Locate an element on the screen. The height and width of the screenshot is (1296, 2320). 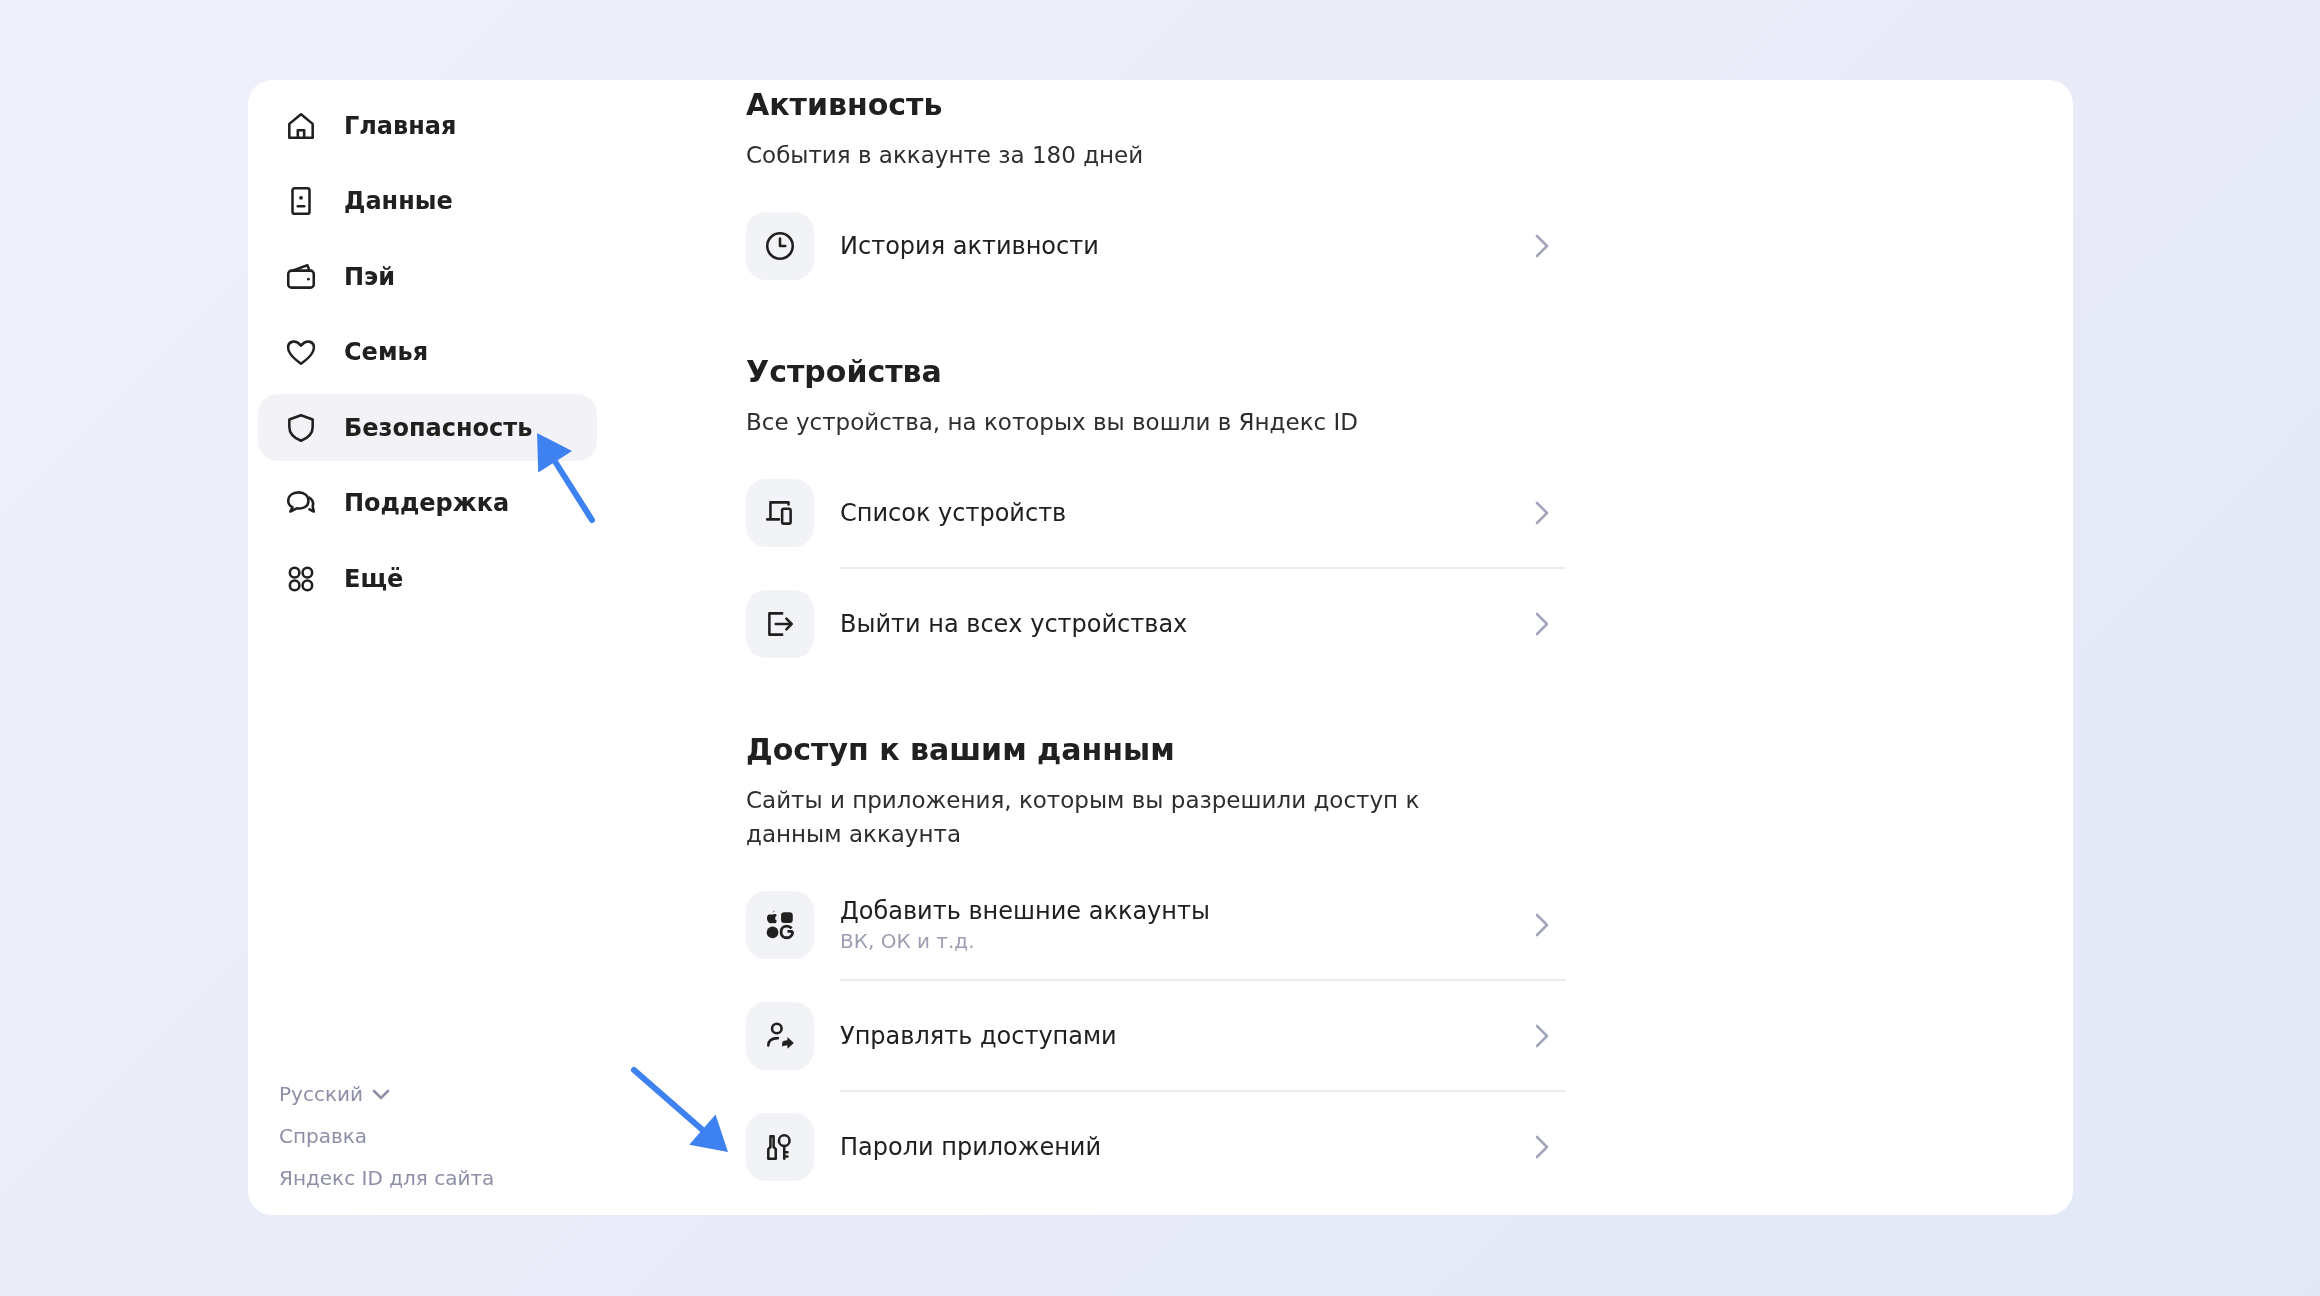
settings-row: История активности is located at coordinates (1203, 245).